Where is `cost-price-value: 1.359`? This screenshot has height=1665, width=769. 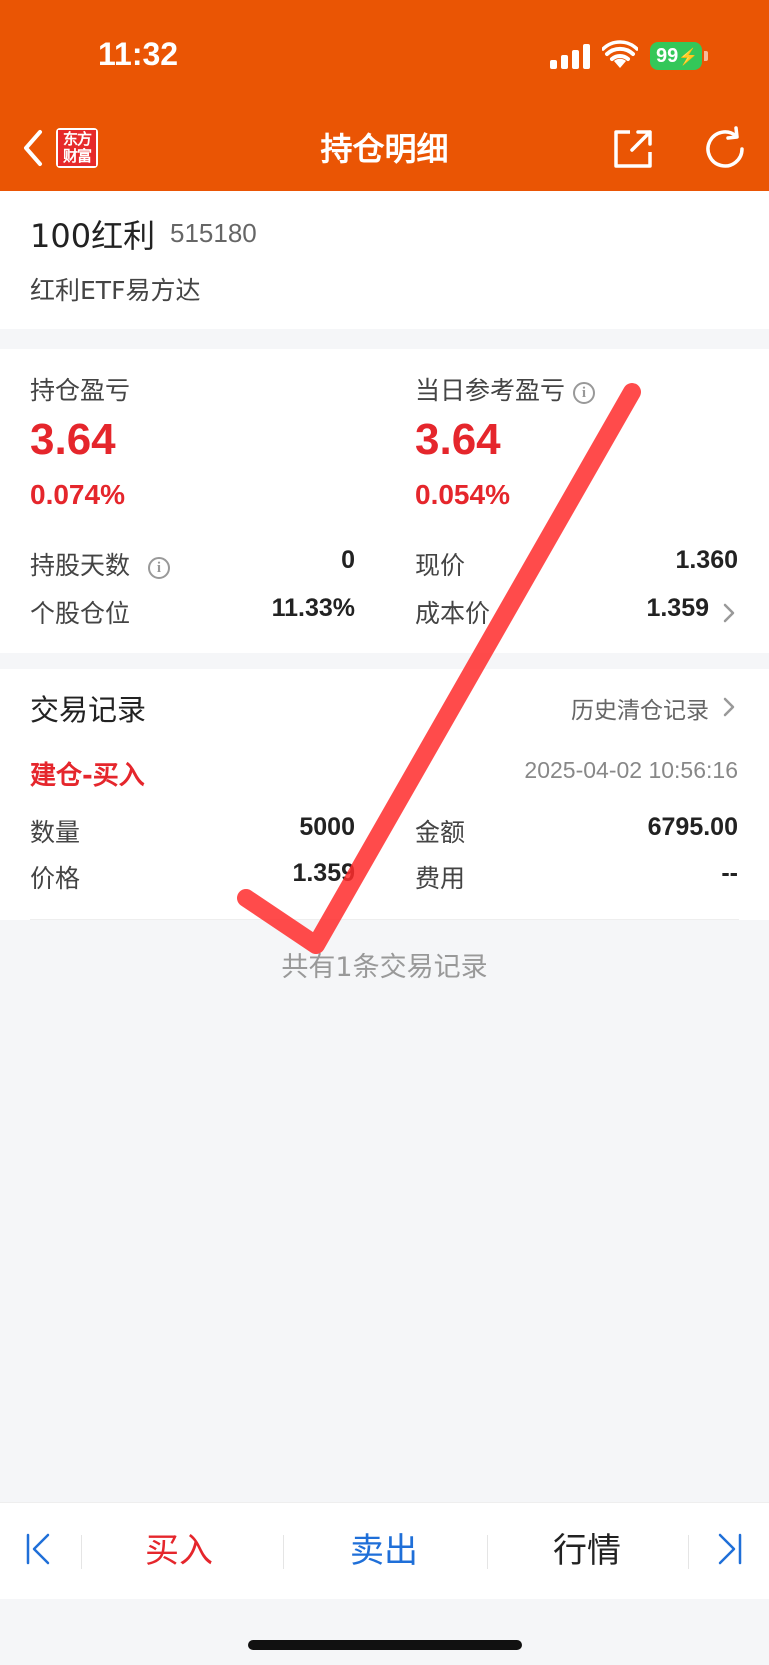 cost-price-value: 1.359 is located at coordinates (677, 608).